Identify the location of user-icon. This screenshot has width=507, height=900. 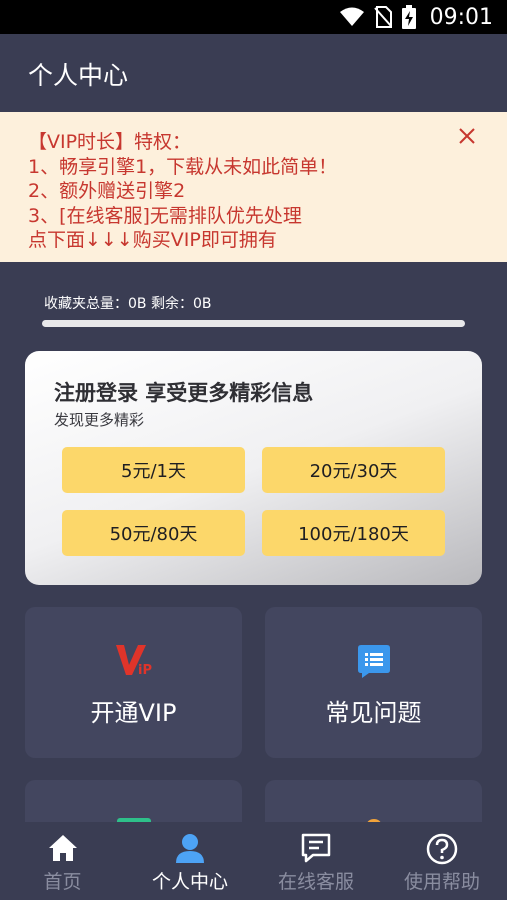
(190, 848).